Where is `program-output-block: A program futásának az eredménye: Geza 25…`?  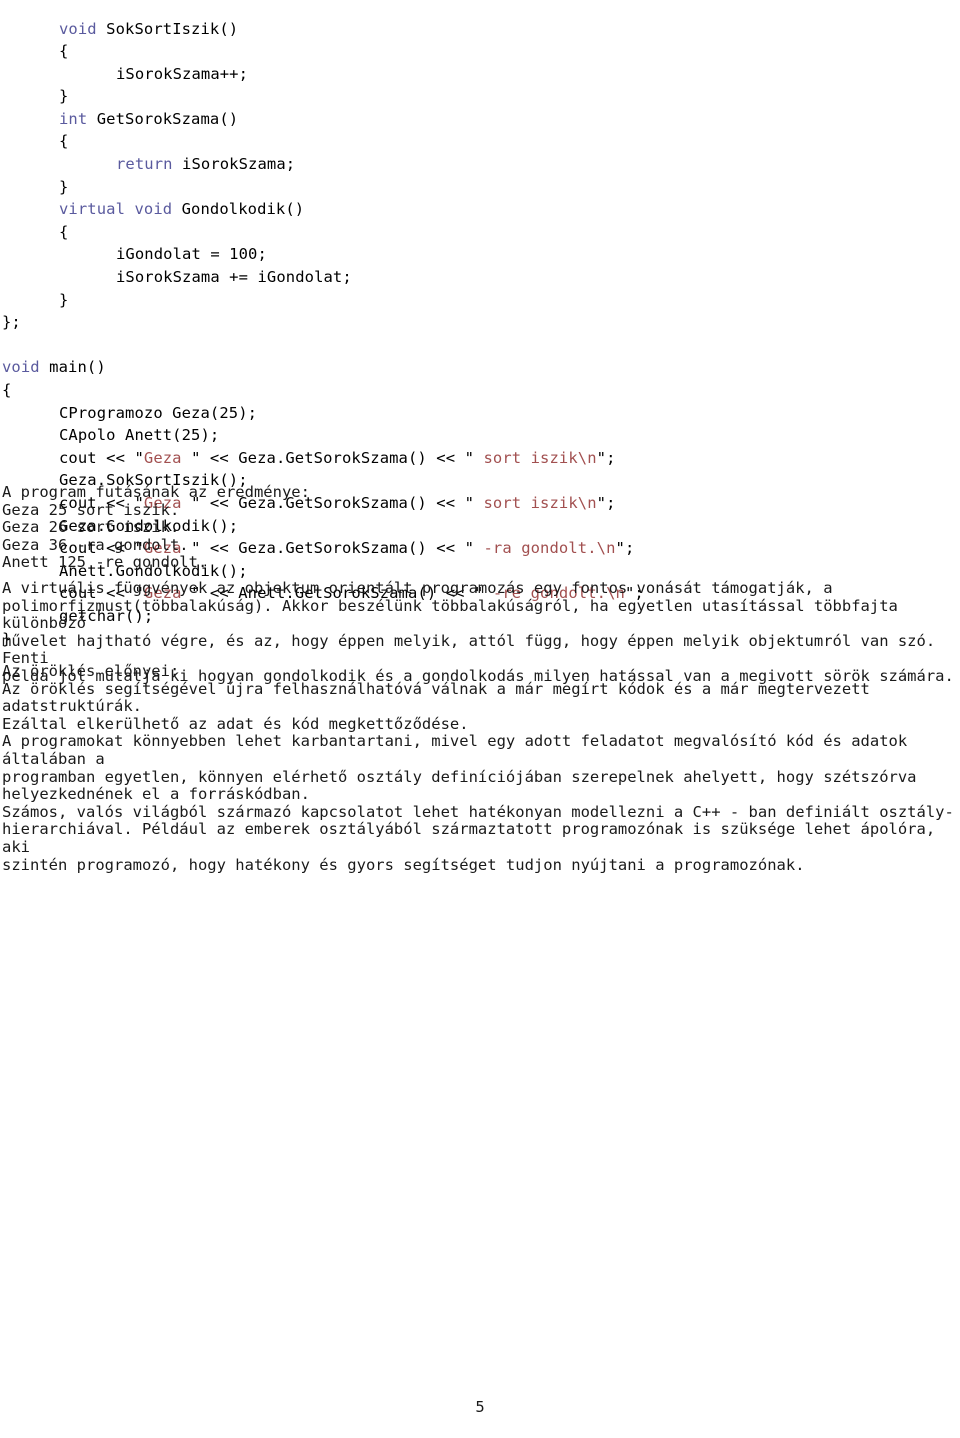
program-output-block: A program futásának az eredménye: Geza 25… is located at coordinates (480, 527).